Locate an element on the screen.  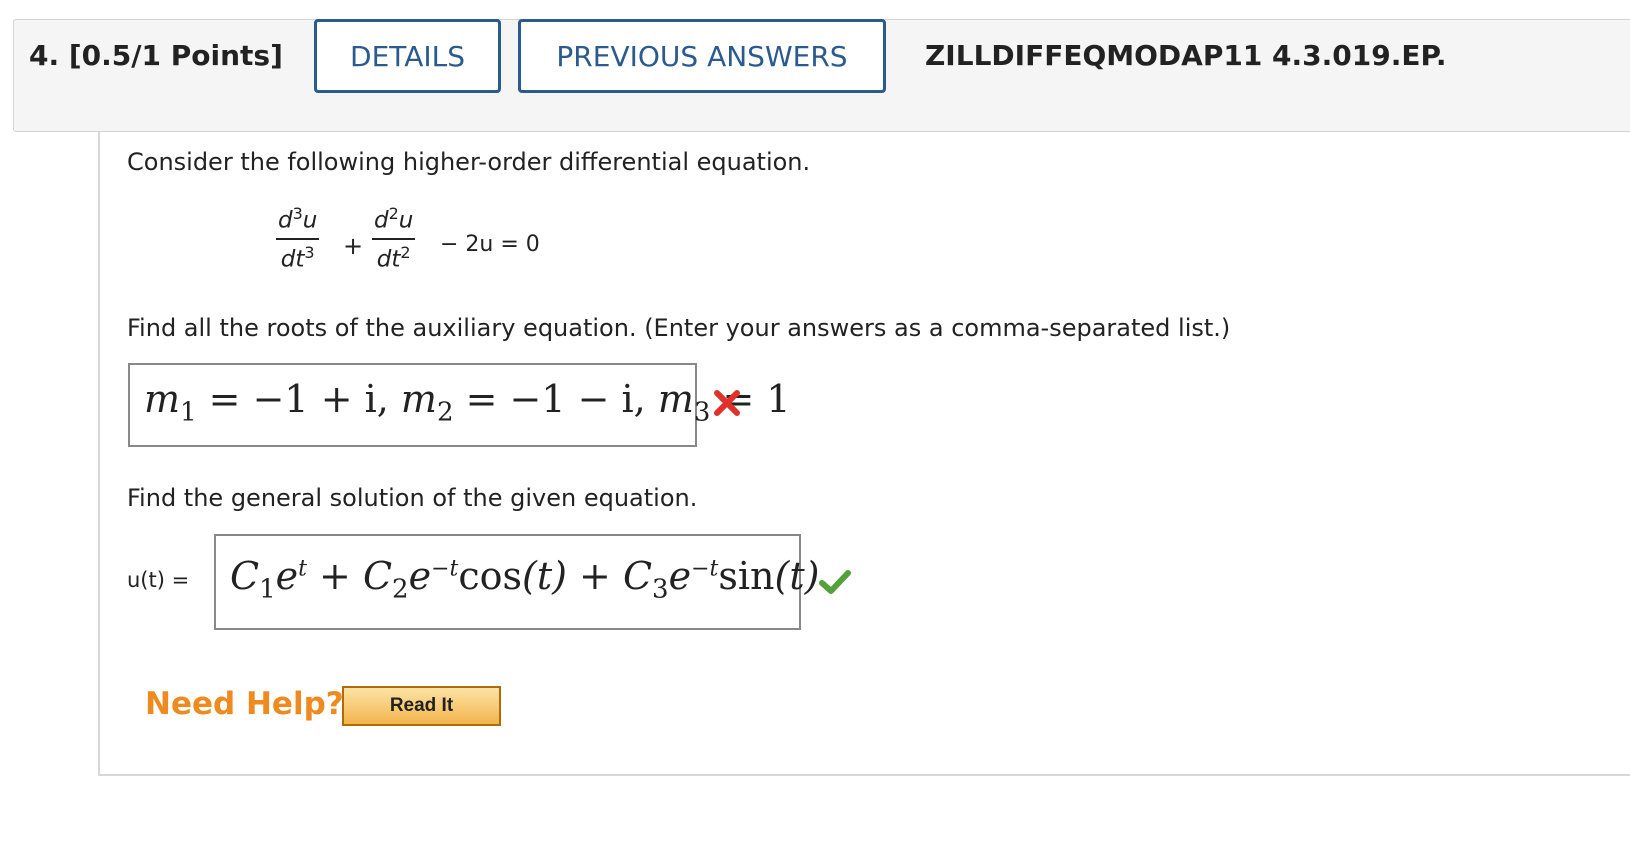
incorrect-x-icon is located at coordinates (727, 405).